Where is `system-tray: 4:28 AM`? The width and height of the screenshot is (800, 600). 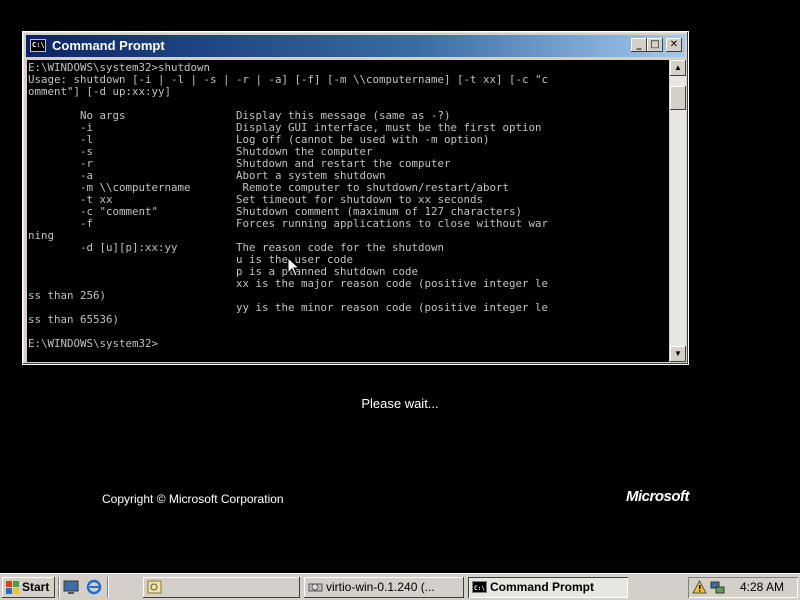
system-tray: 4:28 AM is located at coordinates (743, 587).